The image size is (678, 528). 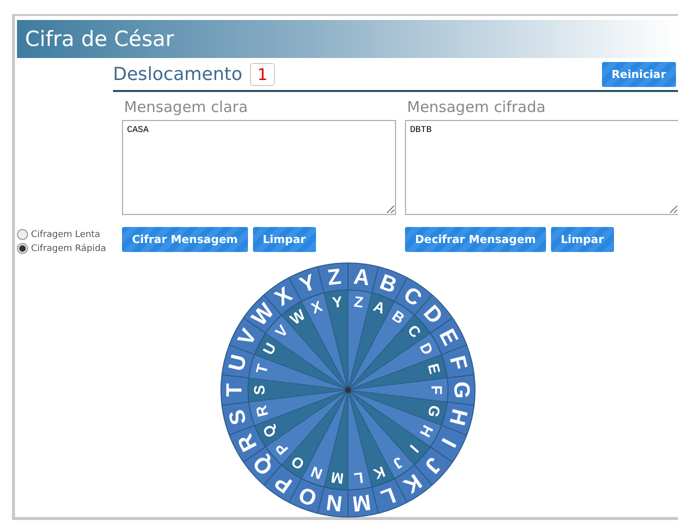 I want to click on inner-wheel-letter: Q, so click(x=269, y=431).